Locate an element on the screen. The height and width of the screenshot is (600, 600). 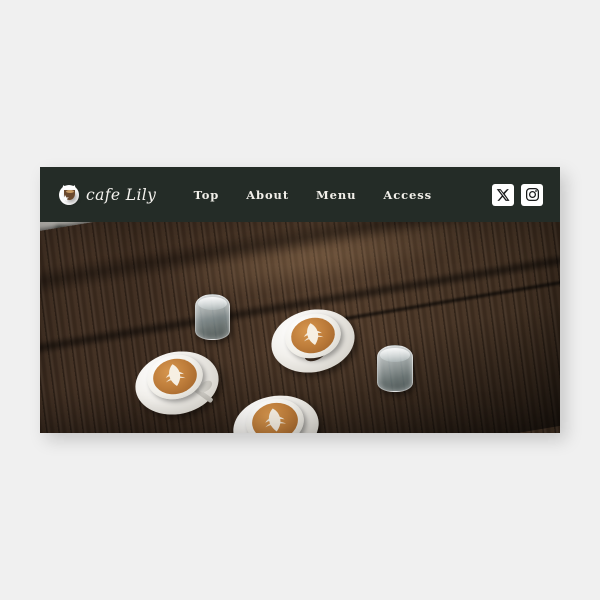
social-links is located at coordinates (517, 194).